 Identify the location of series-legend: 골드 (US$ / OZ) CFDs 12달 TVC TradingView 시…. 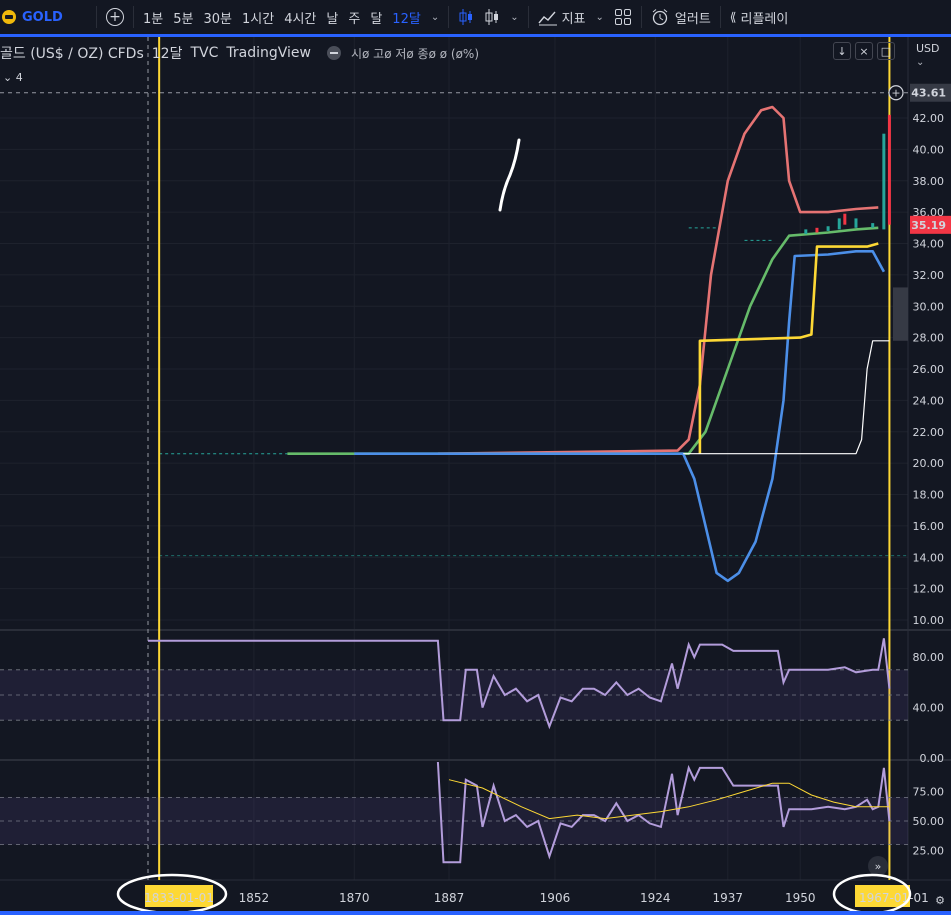
(239, 53).